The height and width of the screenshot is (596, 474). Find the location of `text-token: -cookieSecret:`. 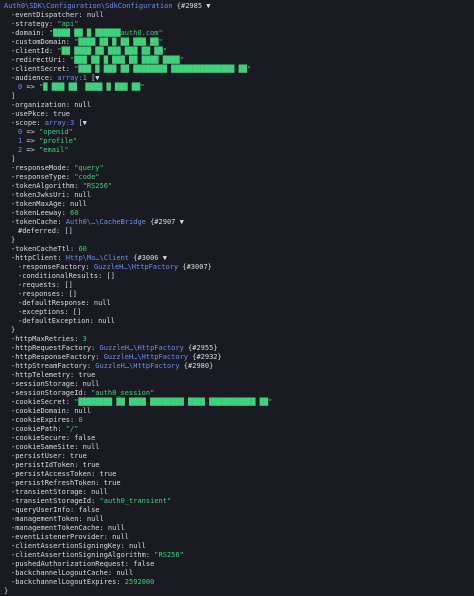

text-token: -cookieSecret: is located at coordinates (43, 402).